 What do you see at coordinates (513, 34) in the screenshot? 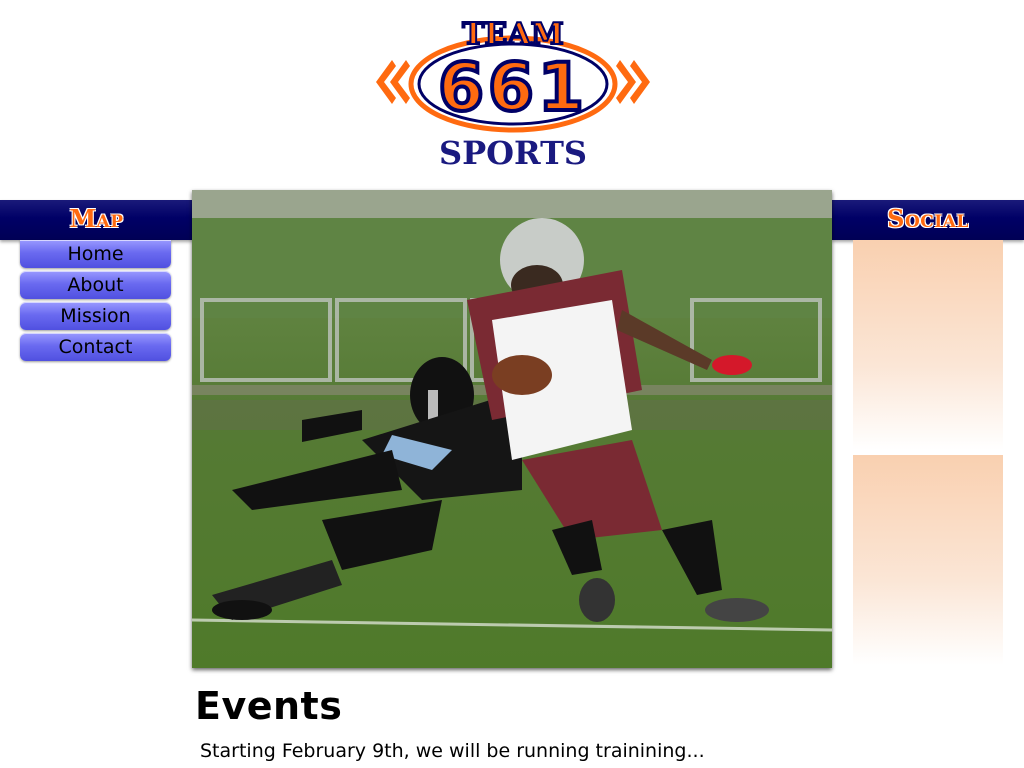
I see `logo-team-text: TEAM` at bounding box center [513, 34].